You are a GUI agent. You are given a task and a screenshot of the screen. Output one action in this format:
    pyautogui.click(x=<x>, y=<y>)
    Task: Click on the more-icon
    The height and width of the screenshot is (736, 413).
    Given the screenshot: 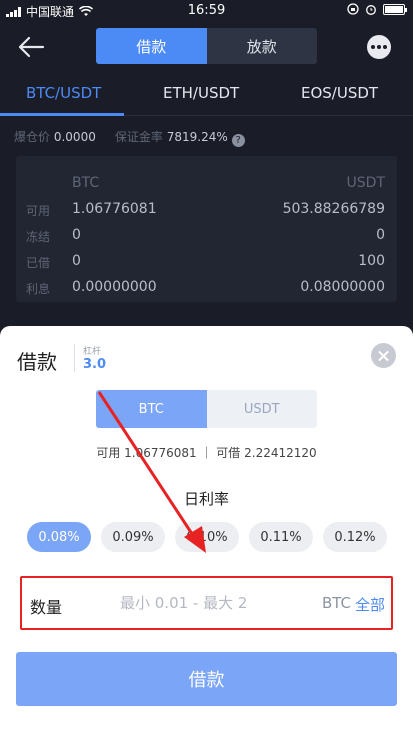 What is the action you would take?
    pyautogui.click(x=379, y=47)
    